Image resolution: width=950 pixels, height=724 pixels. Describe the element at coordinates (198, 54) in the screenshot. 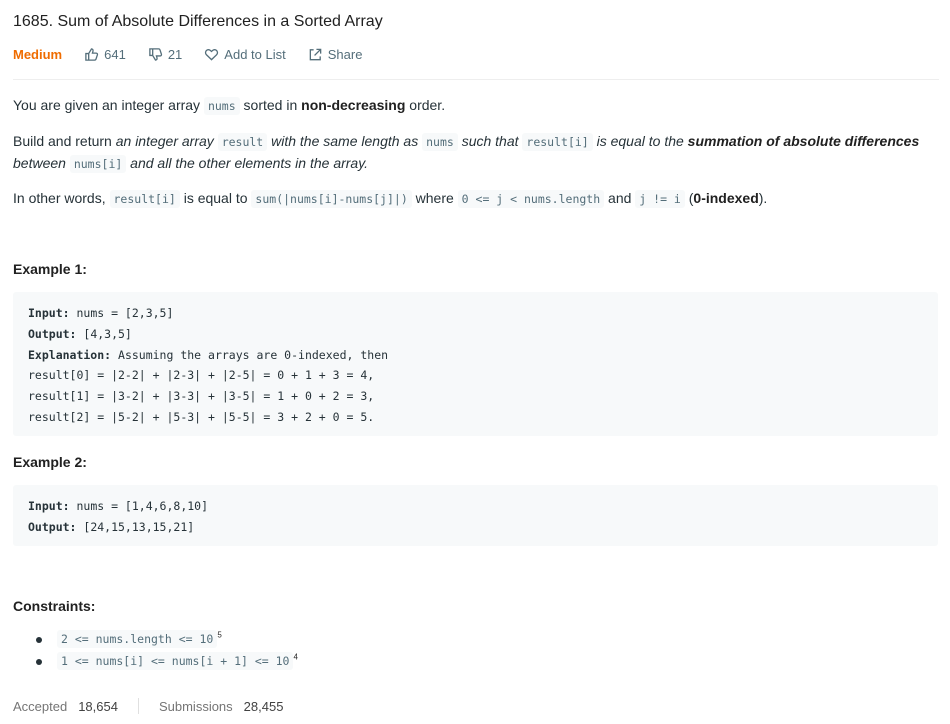

I see `problem-meta-bar: Medium 641 21 Add to List Share` at that location.